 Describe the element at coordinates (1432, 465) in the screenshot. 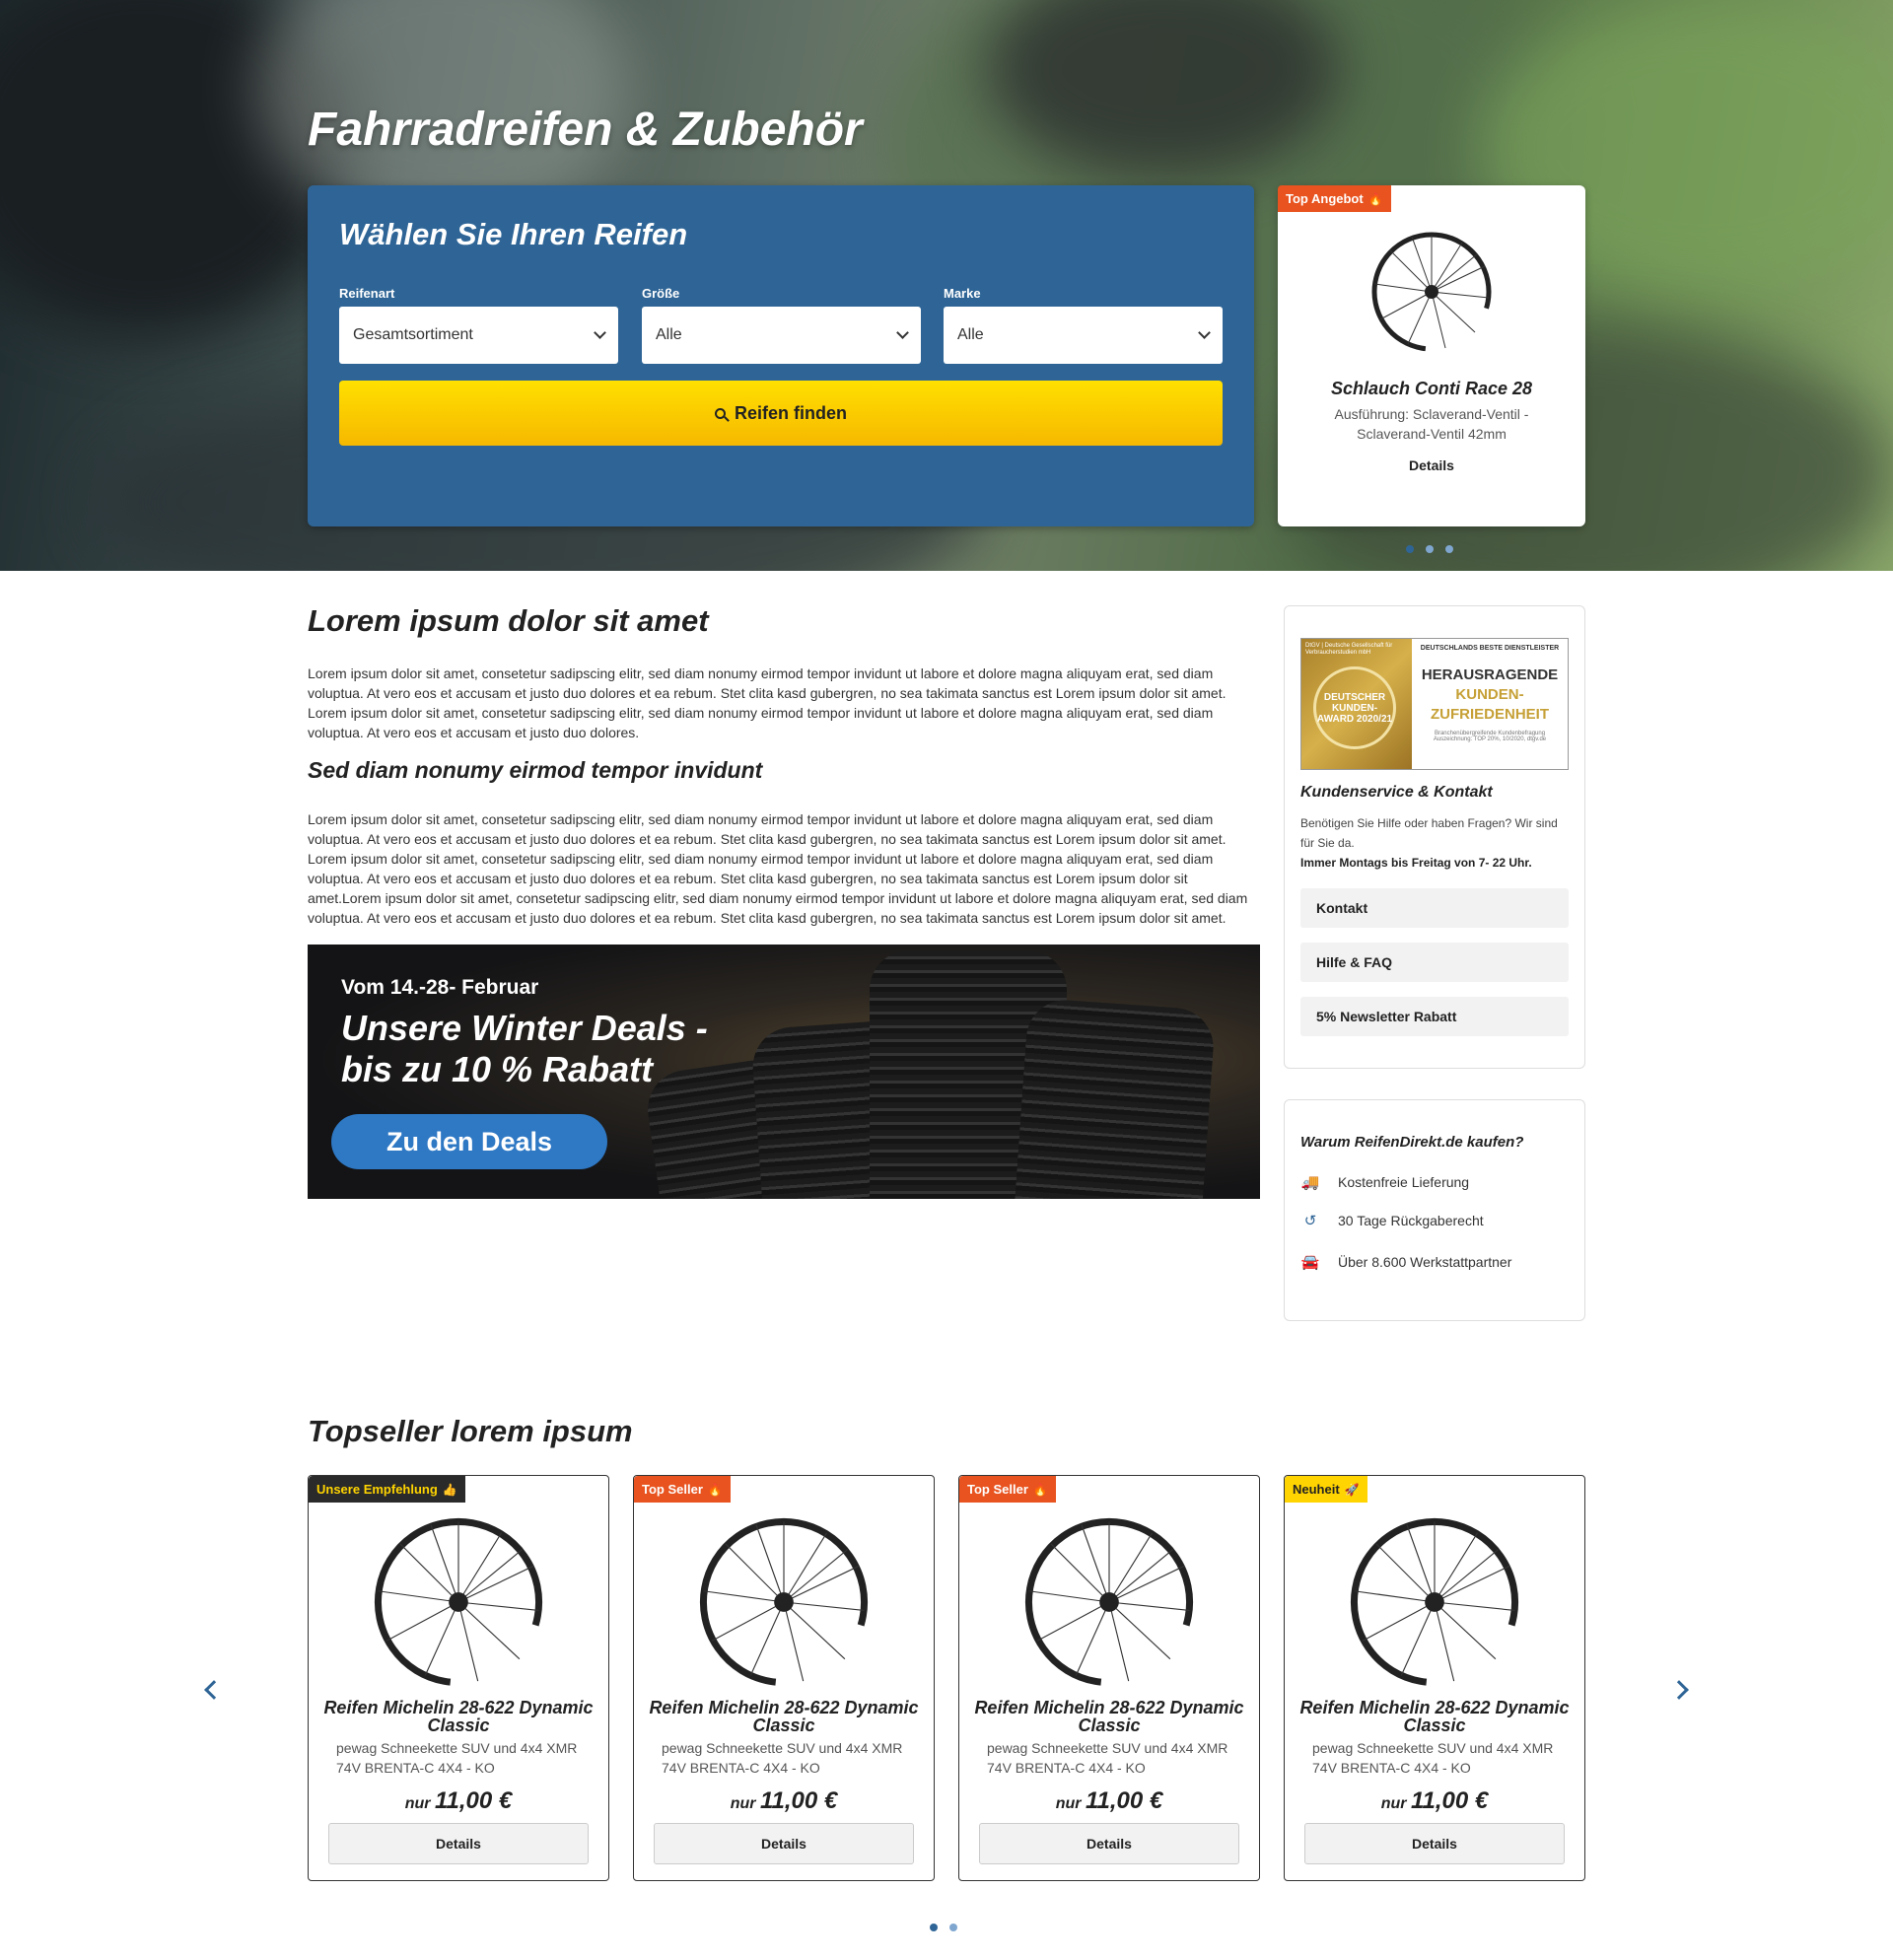

I see `offer-details-link: Details` at that location.